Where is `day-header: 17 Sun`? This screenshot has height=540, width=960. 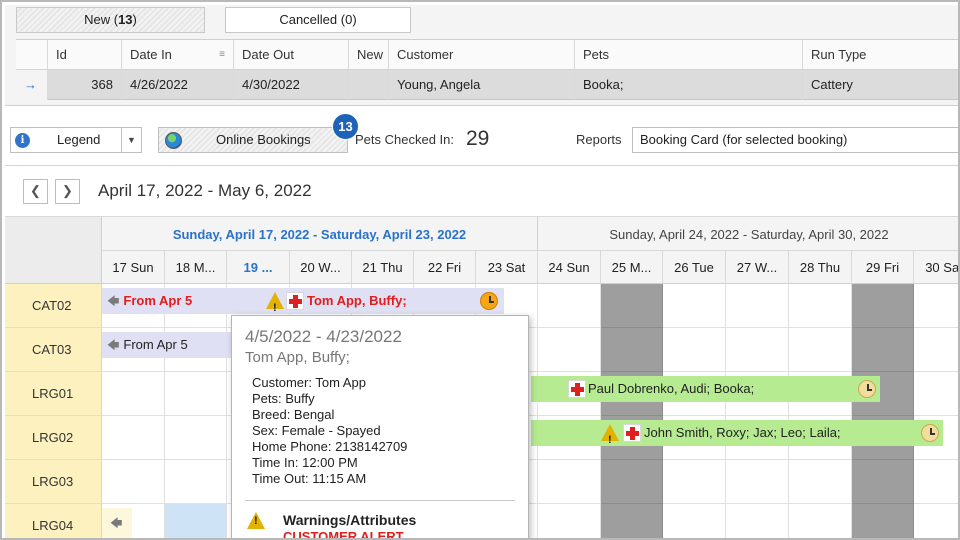
day-header: 17 Sun is located at coordinates (133, 267).